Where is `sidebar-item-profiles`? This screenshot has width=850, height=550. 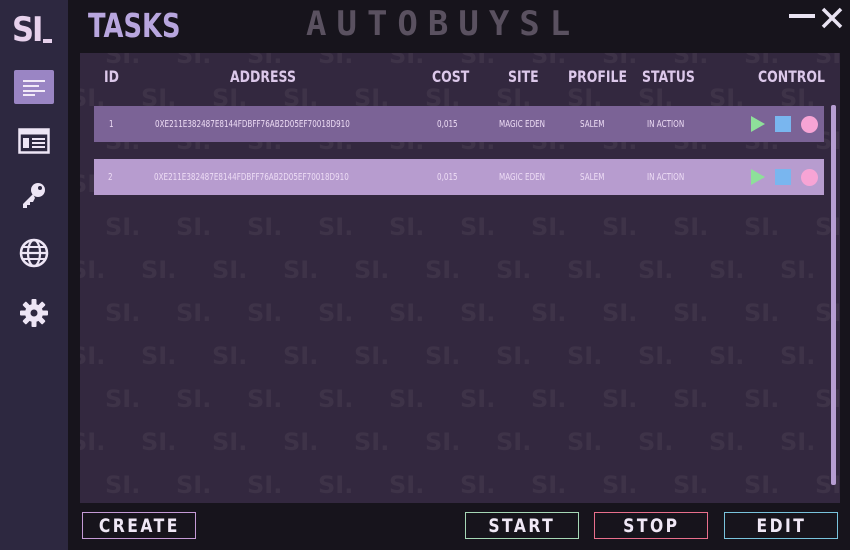 sidebar-item-profiles is located at coordinates (34, 141).